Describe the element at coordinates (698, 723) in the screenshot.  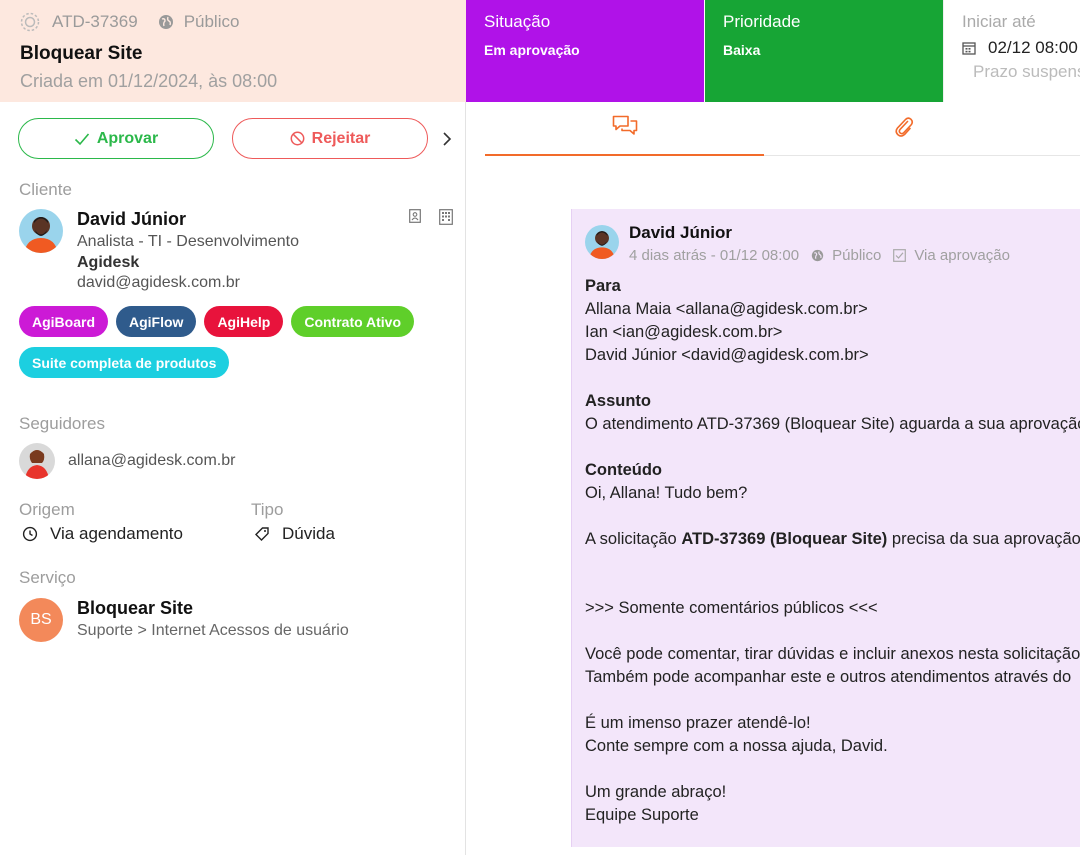
I see `pleasure-line: É um imenso prazer atendê-lo!` at that location.